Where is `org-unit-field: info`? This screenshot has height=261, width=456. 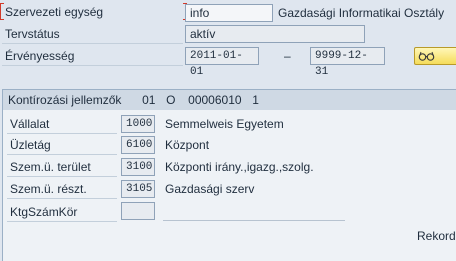
org-unit-field: info is located at coordinates (229, 13).